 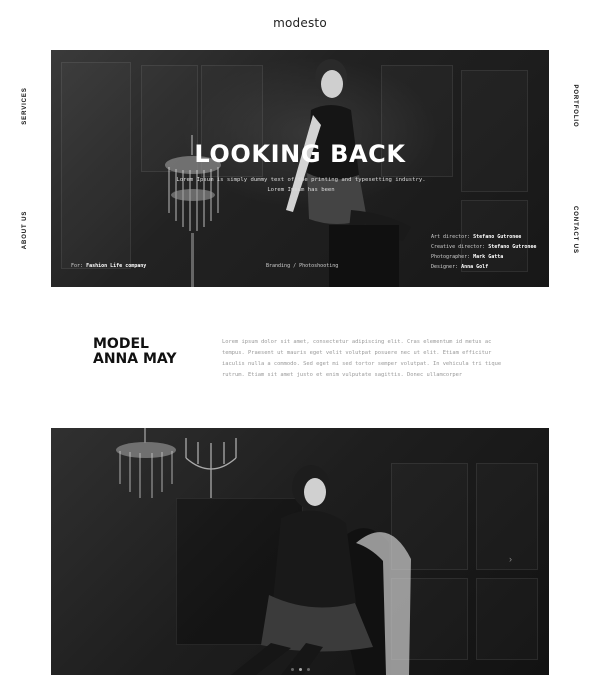 What do you see at coordinates (300, 154) in the screenshot?
I see `hero-title: LOOKING BACK` at bounding box center [300, 154].